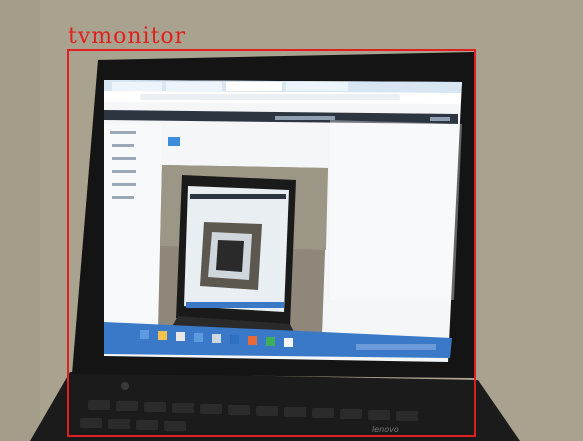 This screenshot has height=441, width=583. I want to click on screen-glare, so click(396, 210).